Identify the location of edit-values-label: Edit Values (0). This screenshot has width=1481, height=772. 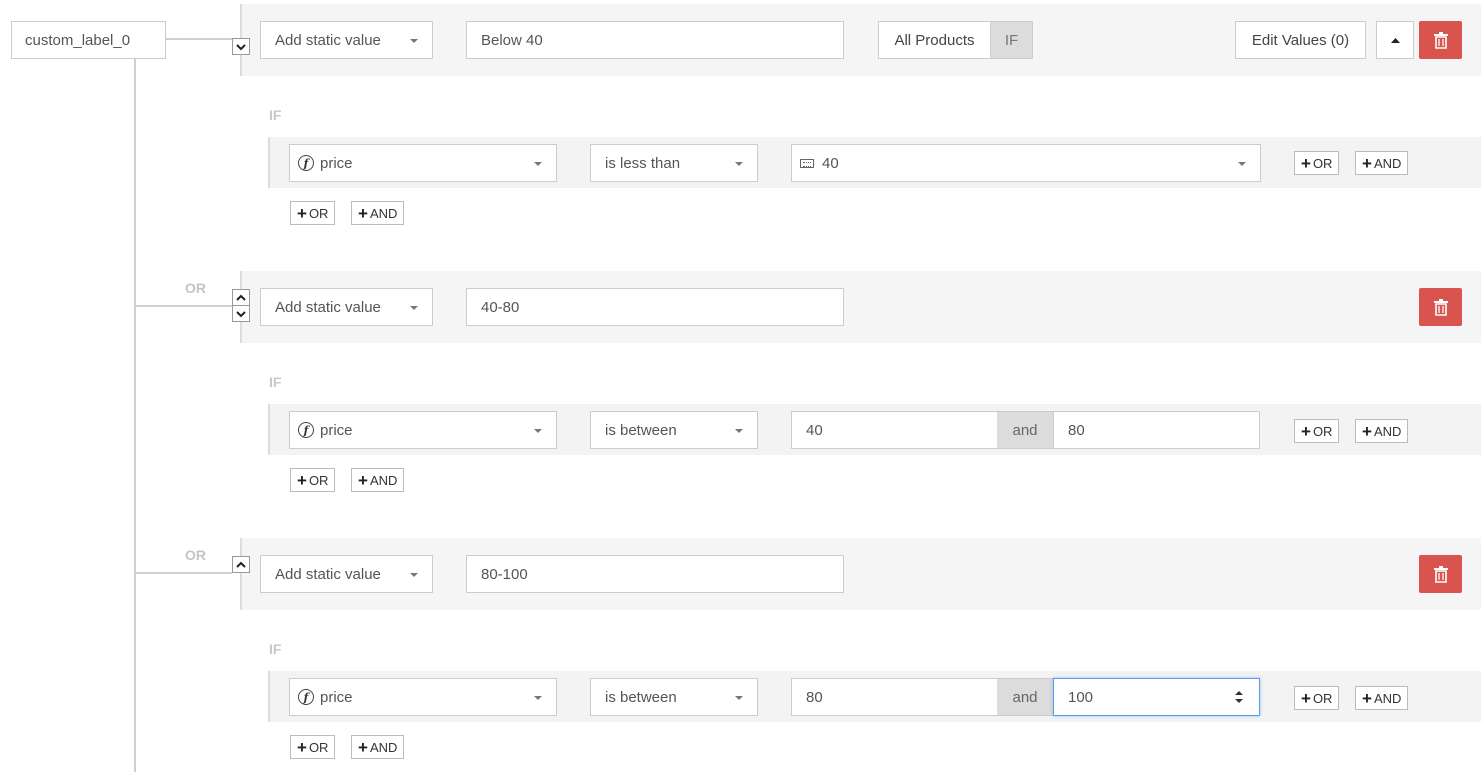
(1300, 40).